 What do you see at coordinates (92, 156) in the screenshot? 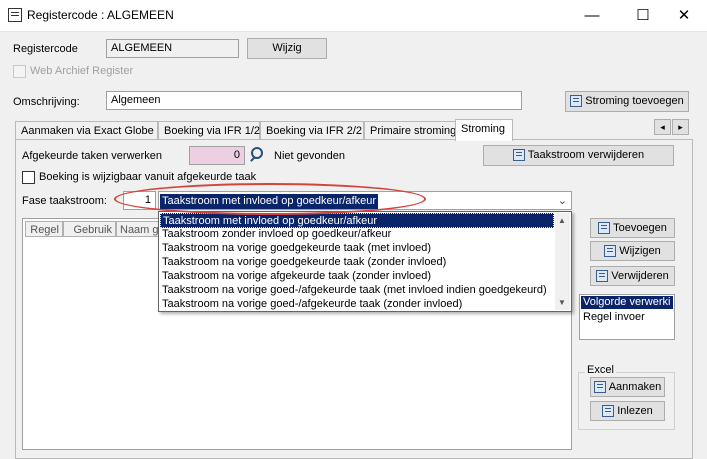
I see `afgekeurde-label: Afgekeurde taken verwerken` at bounding box center [92, 156].